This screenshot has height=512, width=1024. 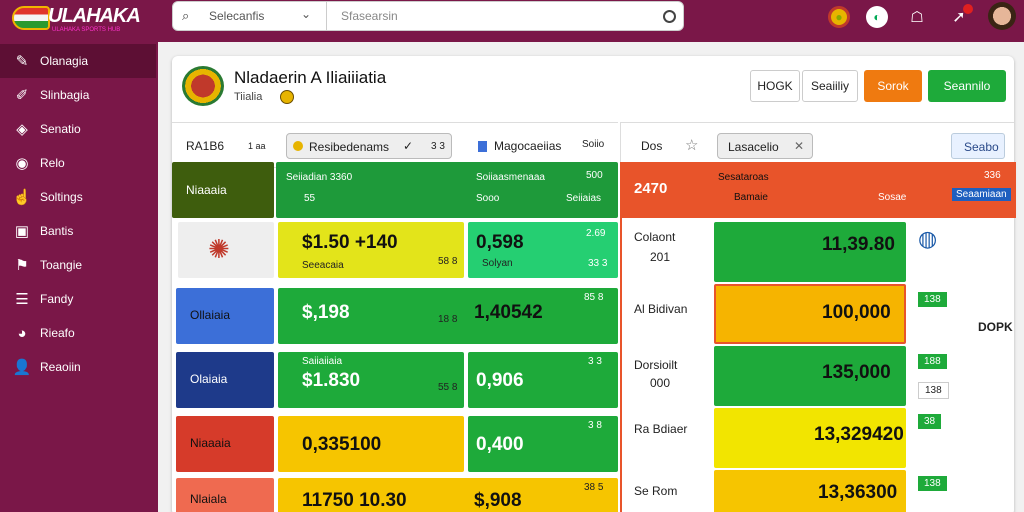 I want to click on cursor-icon: ☝, so click(x=22, y=197).